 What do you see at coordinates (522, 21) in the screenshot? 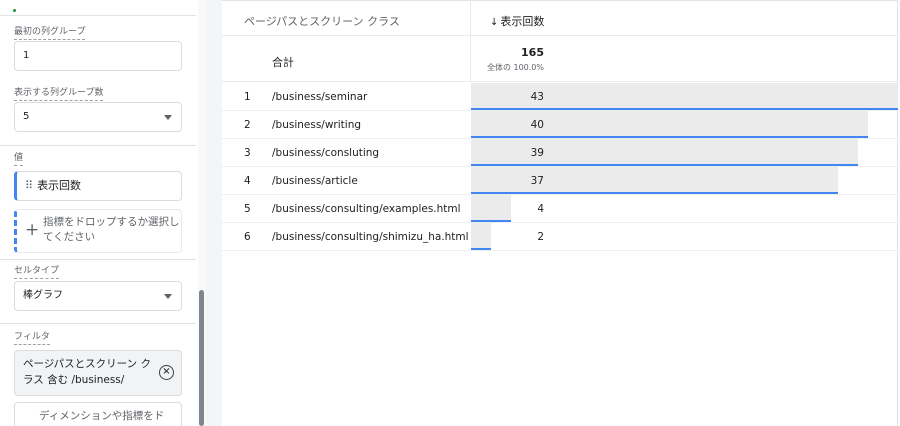
I see `metric-header-label: 表示回数` at bounding box center [522, 21].